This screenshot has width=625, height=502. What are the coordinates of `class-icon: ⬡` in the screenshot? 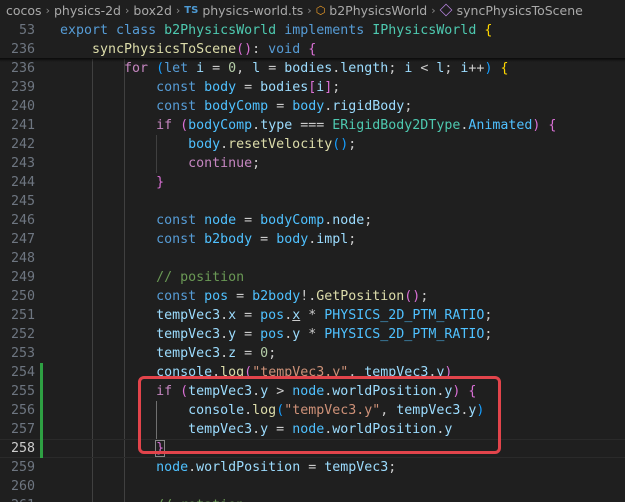 It's located at (320, 10).